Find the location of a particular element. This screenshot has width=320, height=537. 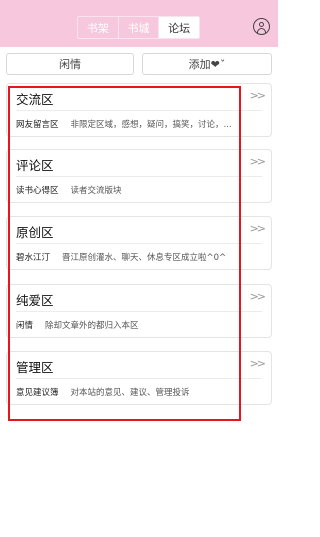

tab-group: 书架 书城 论坛 is located at coordinates (138, 27).